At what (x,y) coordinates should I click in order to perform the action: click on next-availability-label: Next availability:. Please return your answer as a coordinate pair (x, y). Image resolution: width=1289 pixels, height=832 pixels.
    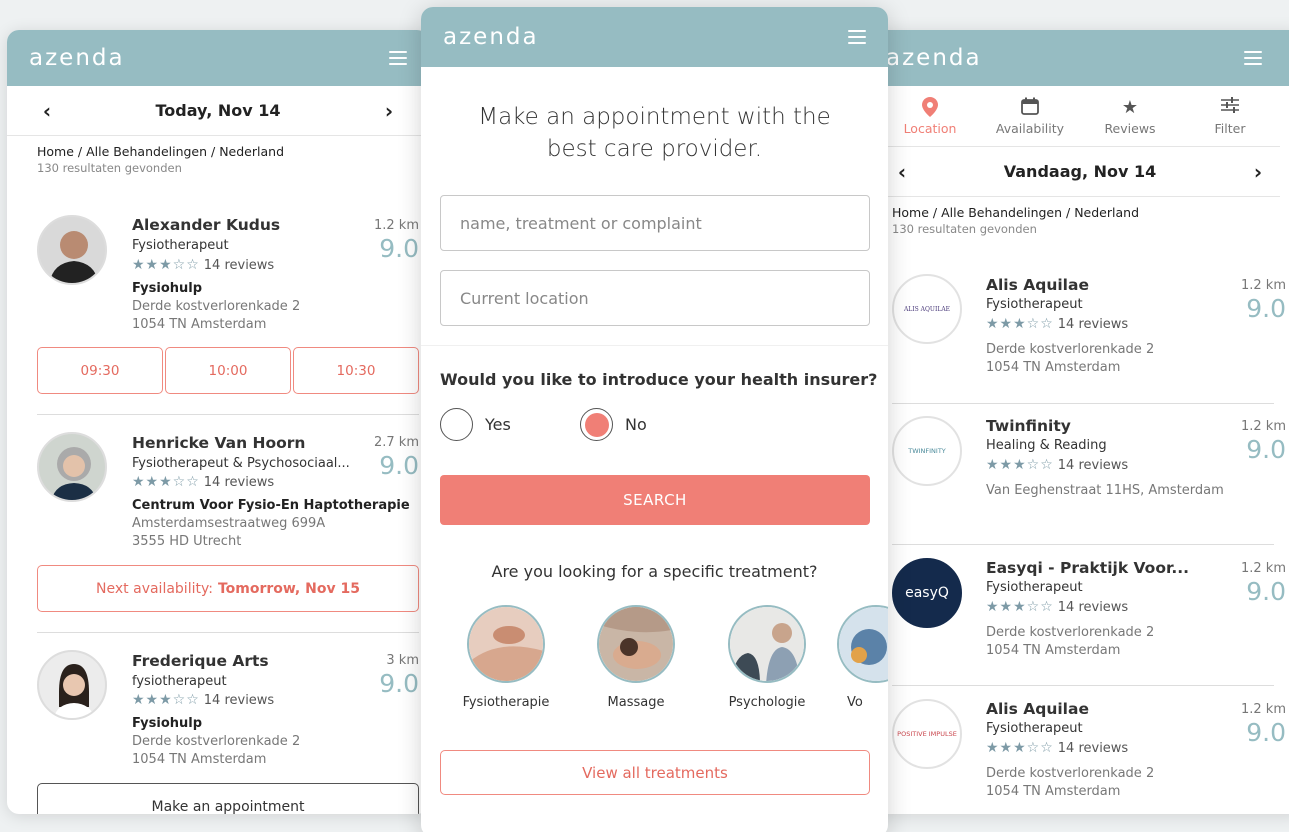
    Looking at the image, I should click on (154, 588).